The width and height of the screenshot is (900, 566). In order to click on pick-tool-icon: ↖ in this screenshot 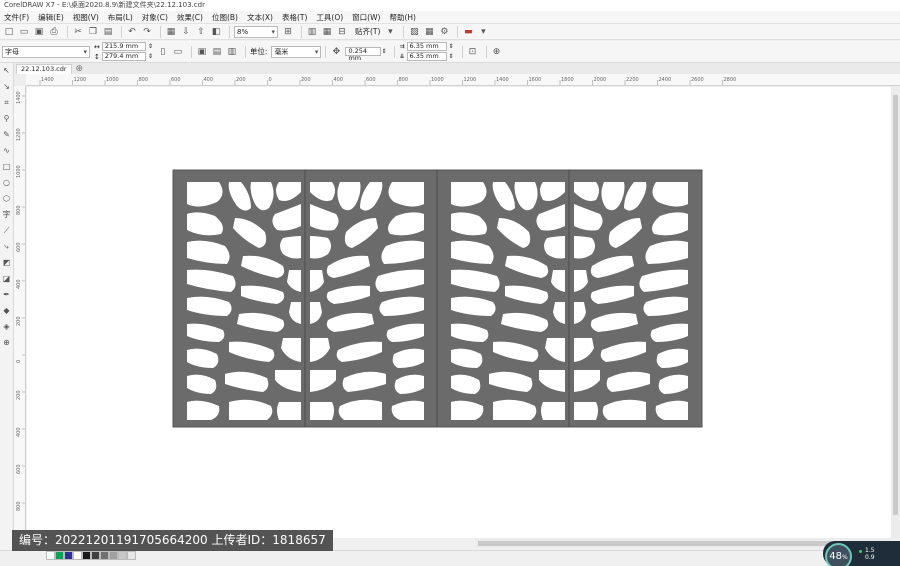, I will do `click(6, 70)`.